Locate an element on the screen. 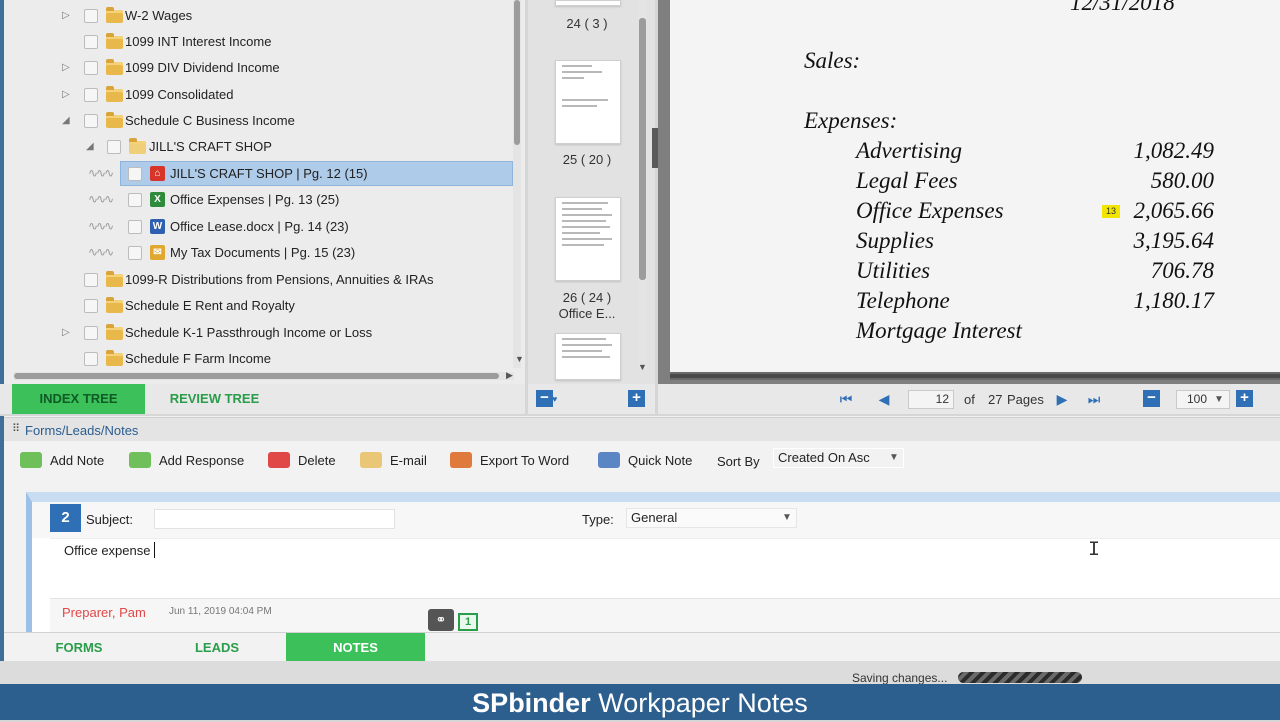  tree-item-1099-div: ▷ 1099 DIV Dividend Income is located at coordinates (261, 68).